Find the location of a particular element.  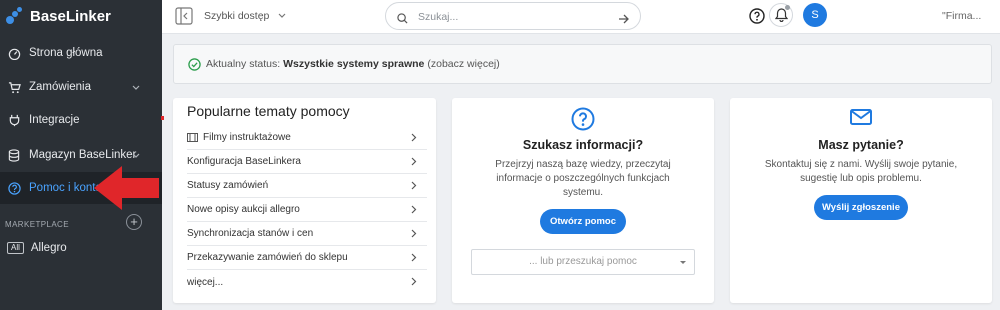

red-marker is located at coordinates (162, 118).